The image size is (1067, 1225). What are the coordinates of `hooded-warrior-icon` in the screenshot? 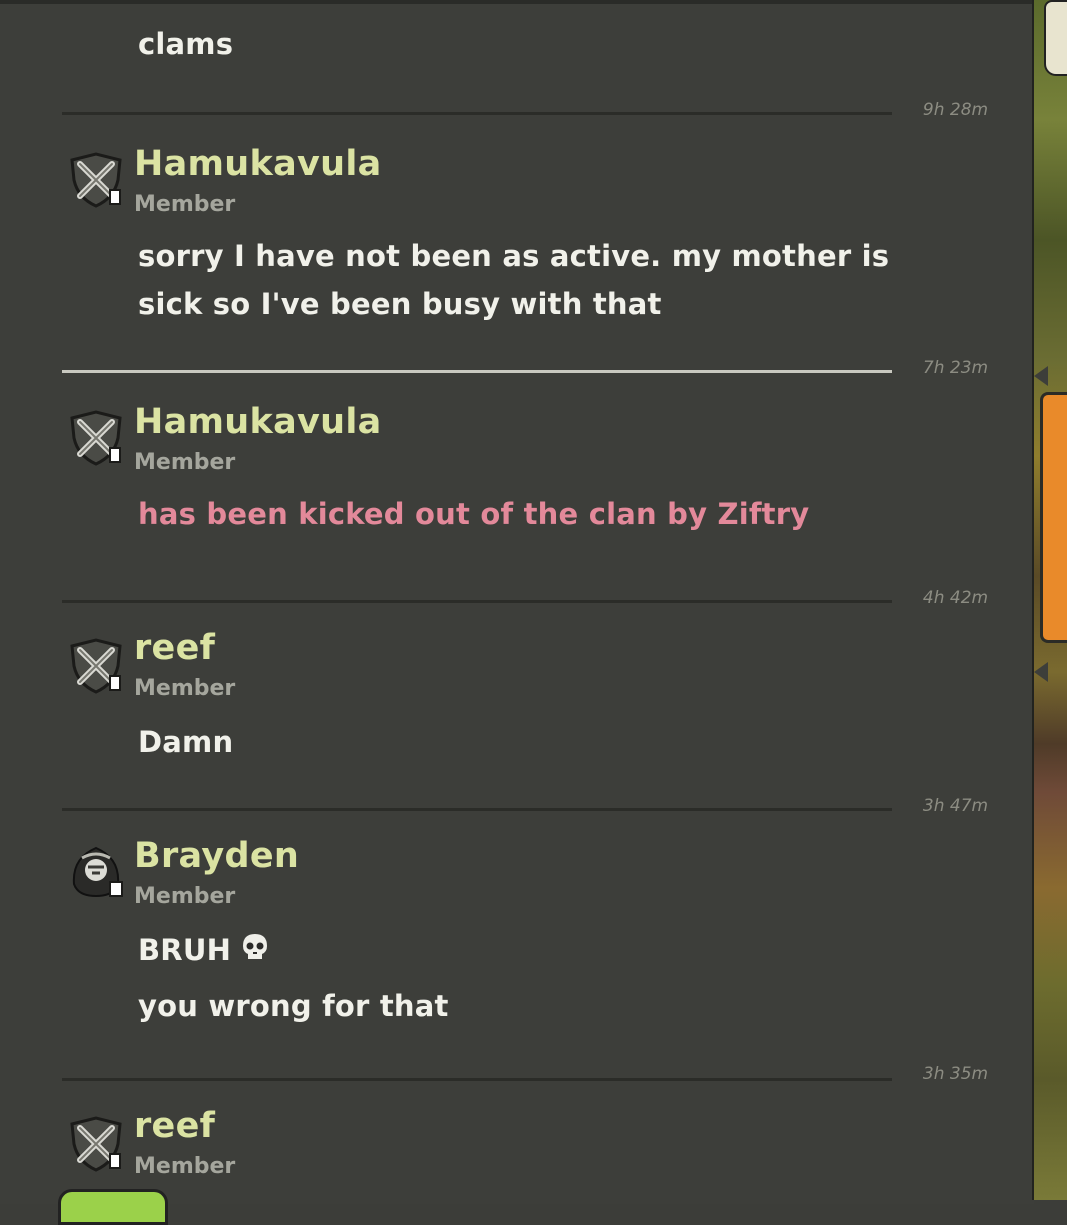 It's located at (96, 870).